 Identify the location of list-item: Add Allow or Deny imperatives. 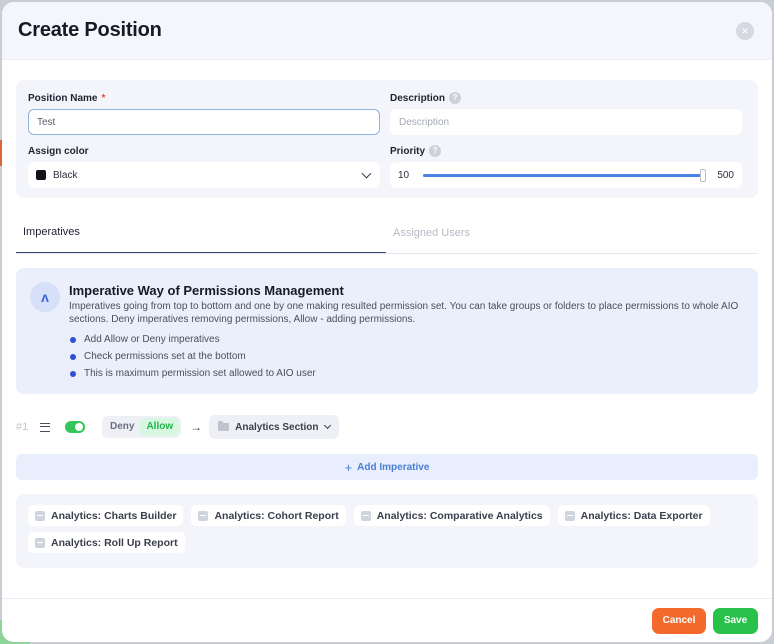
(409, 339).